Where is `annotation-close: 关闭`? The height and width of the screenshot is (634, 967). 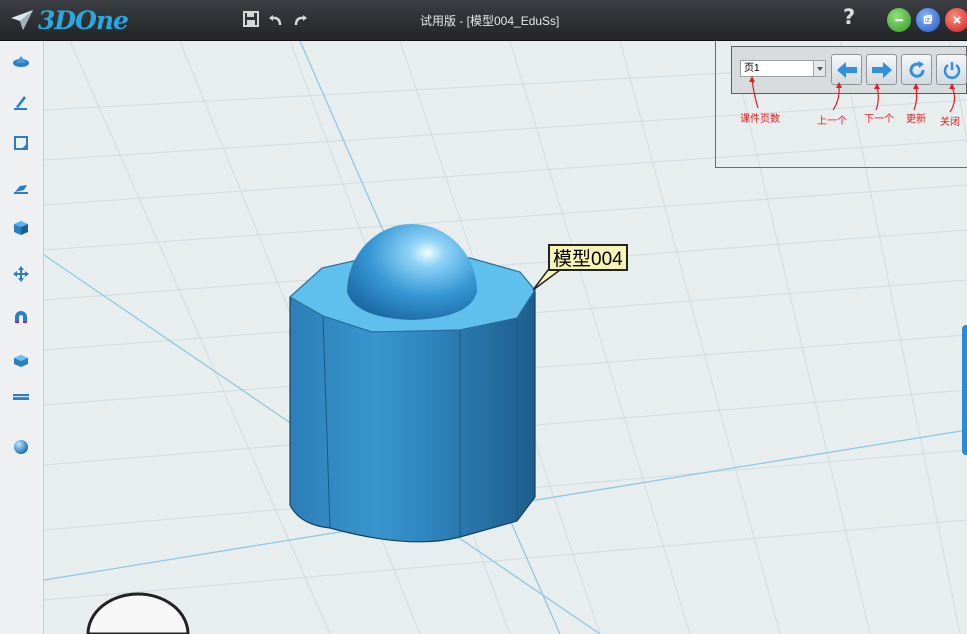
annotation-close: 关闭 is located at coordinates (950, 122).